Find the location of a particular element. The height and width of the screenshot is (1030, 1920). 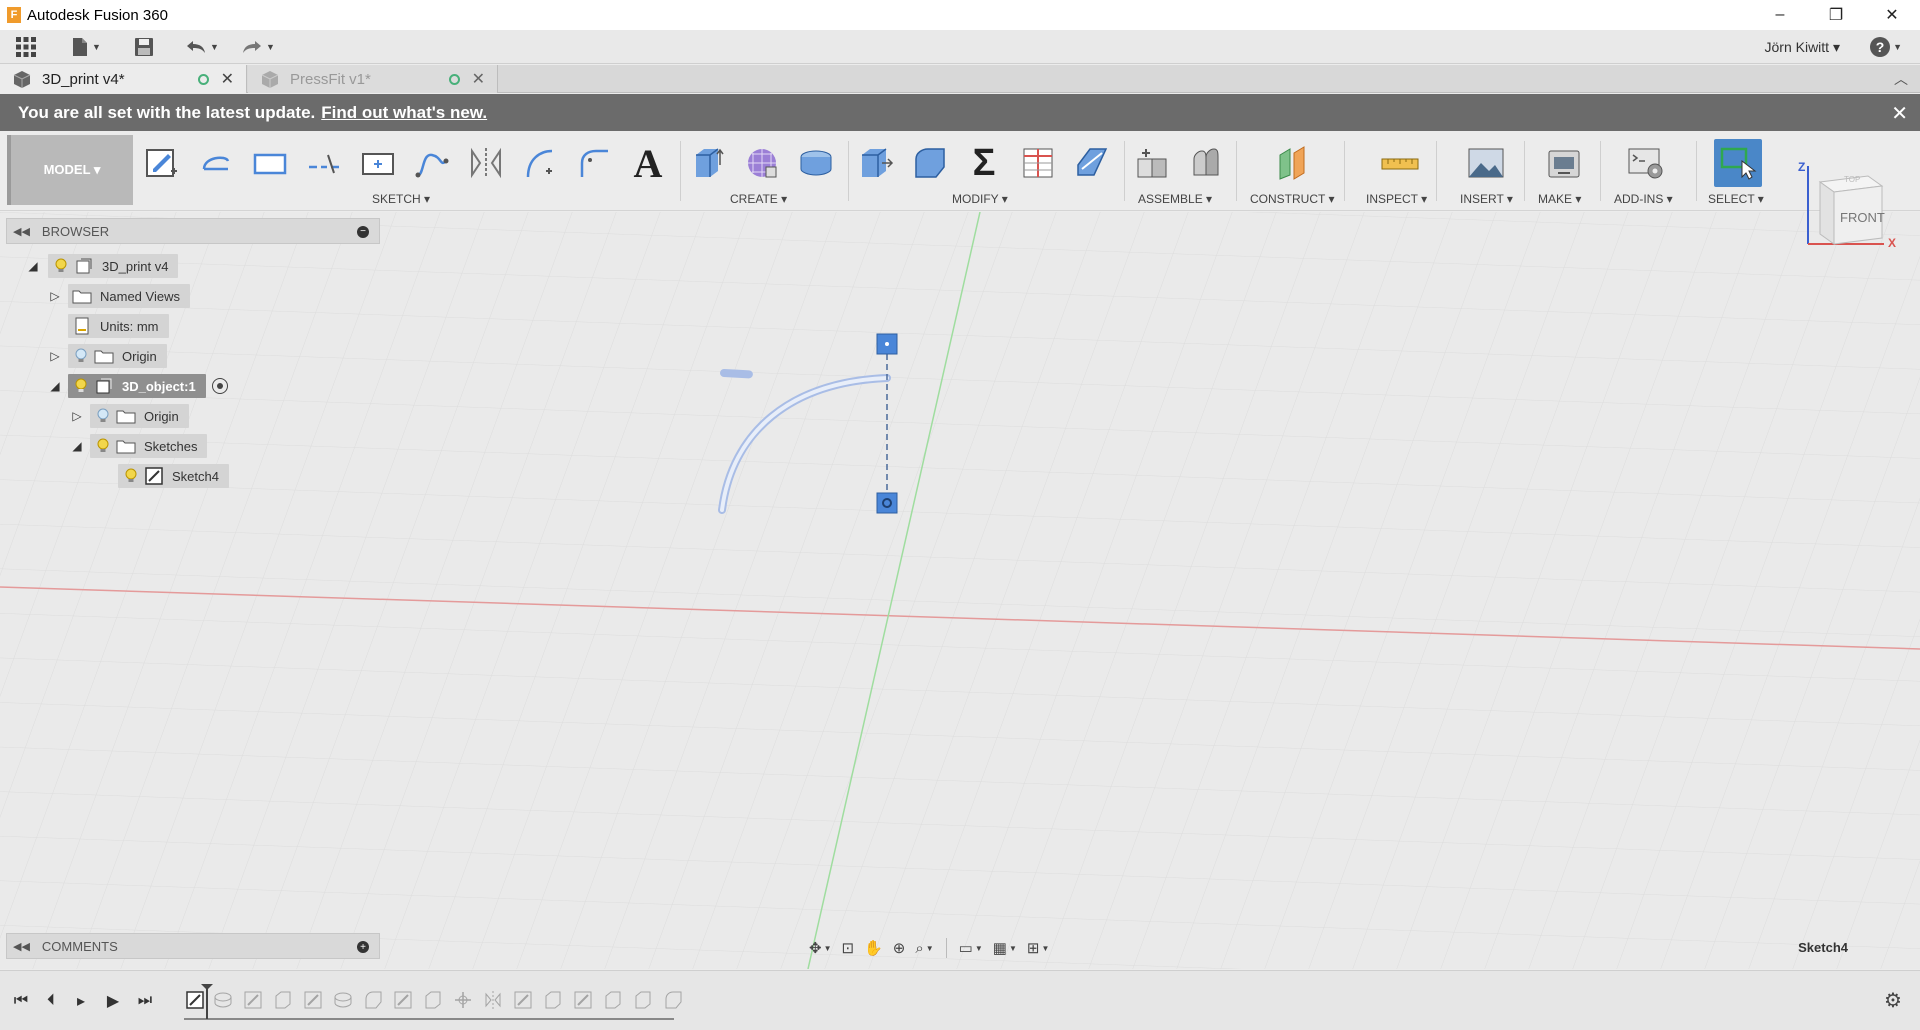

change-parameters-button: Σ is located at coordinates (984, 163).